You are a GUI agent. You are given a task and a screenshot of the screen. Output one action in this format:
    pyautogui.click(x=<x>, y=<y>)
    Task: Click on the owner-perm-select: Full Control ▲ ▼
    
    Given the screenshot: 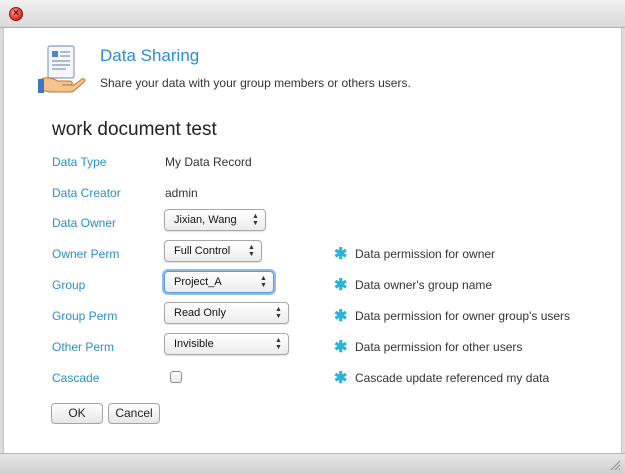 What is the action you would take?
    pyautogui.click(x=213, y=251)
    